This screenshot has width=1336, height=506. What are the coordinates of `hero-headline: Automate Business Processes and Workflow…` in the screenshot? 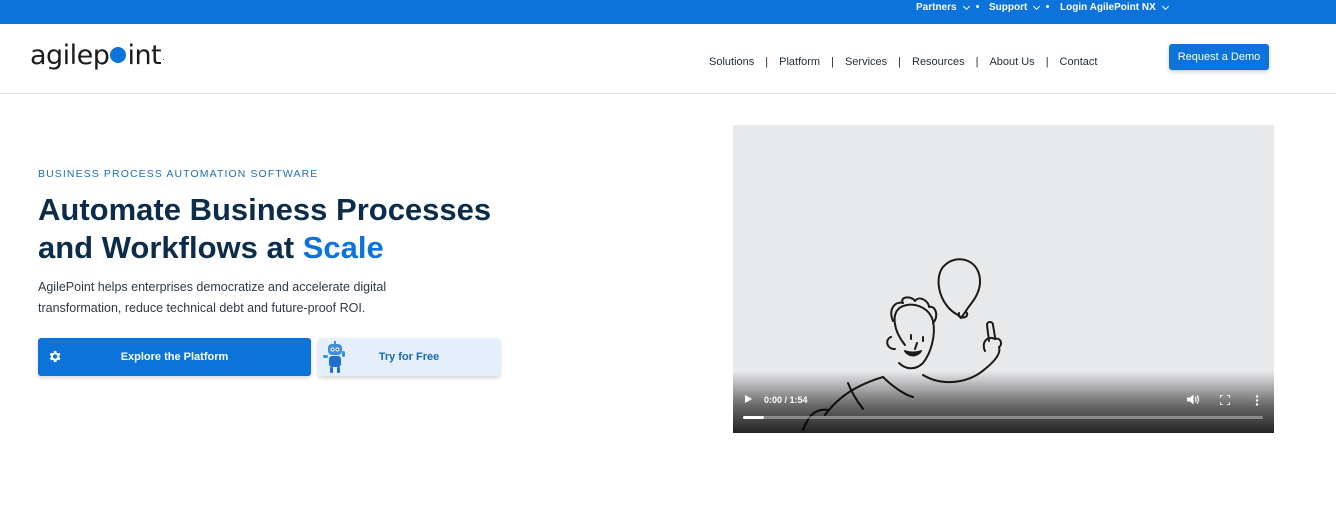 It's located at (298, 229).